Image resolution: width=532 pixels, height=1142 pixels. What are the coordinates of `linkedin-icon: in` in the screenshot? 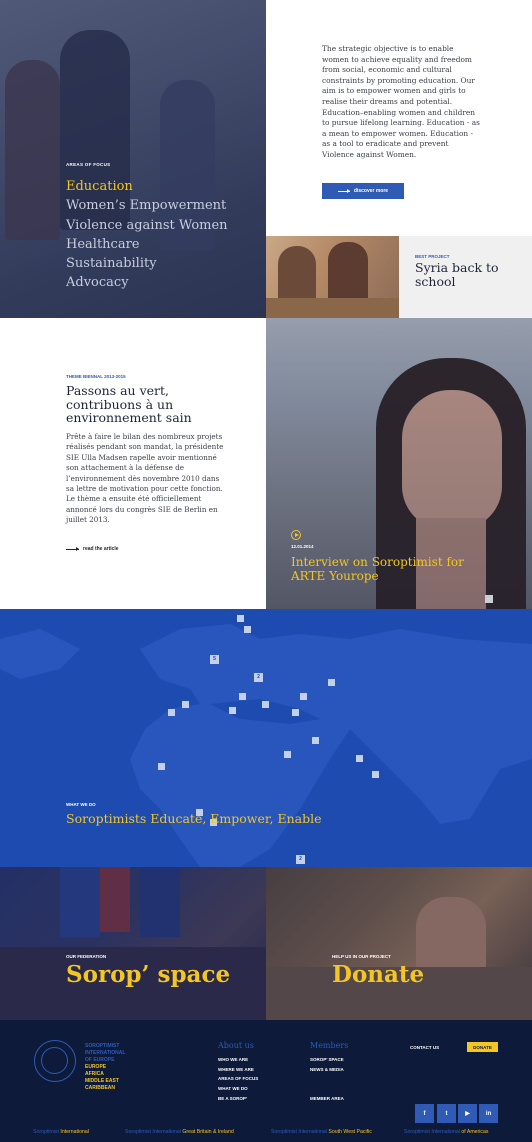 It's located at (488, 1113).